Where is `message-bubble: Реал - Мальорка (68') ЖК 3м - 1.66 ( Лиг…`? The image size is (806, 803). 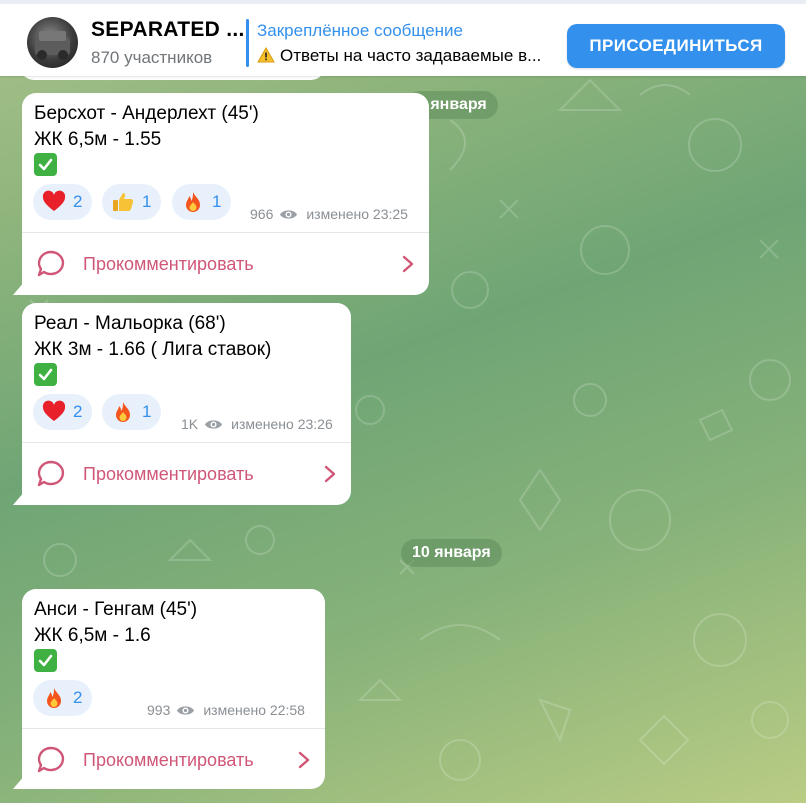
message-bubble: Реал - Мальорка (68') ЖК 3м - 1.66 ( Лиг… is located at coordinates (186, 404).